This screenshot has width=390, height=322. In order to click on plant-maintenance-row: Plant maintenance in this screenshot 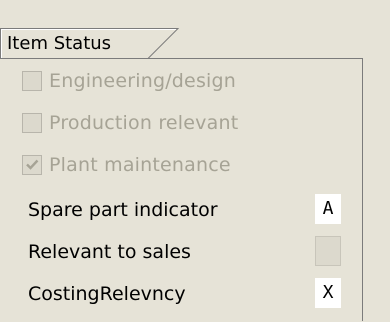, I will do `click(181, 166)`.